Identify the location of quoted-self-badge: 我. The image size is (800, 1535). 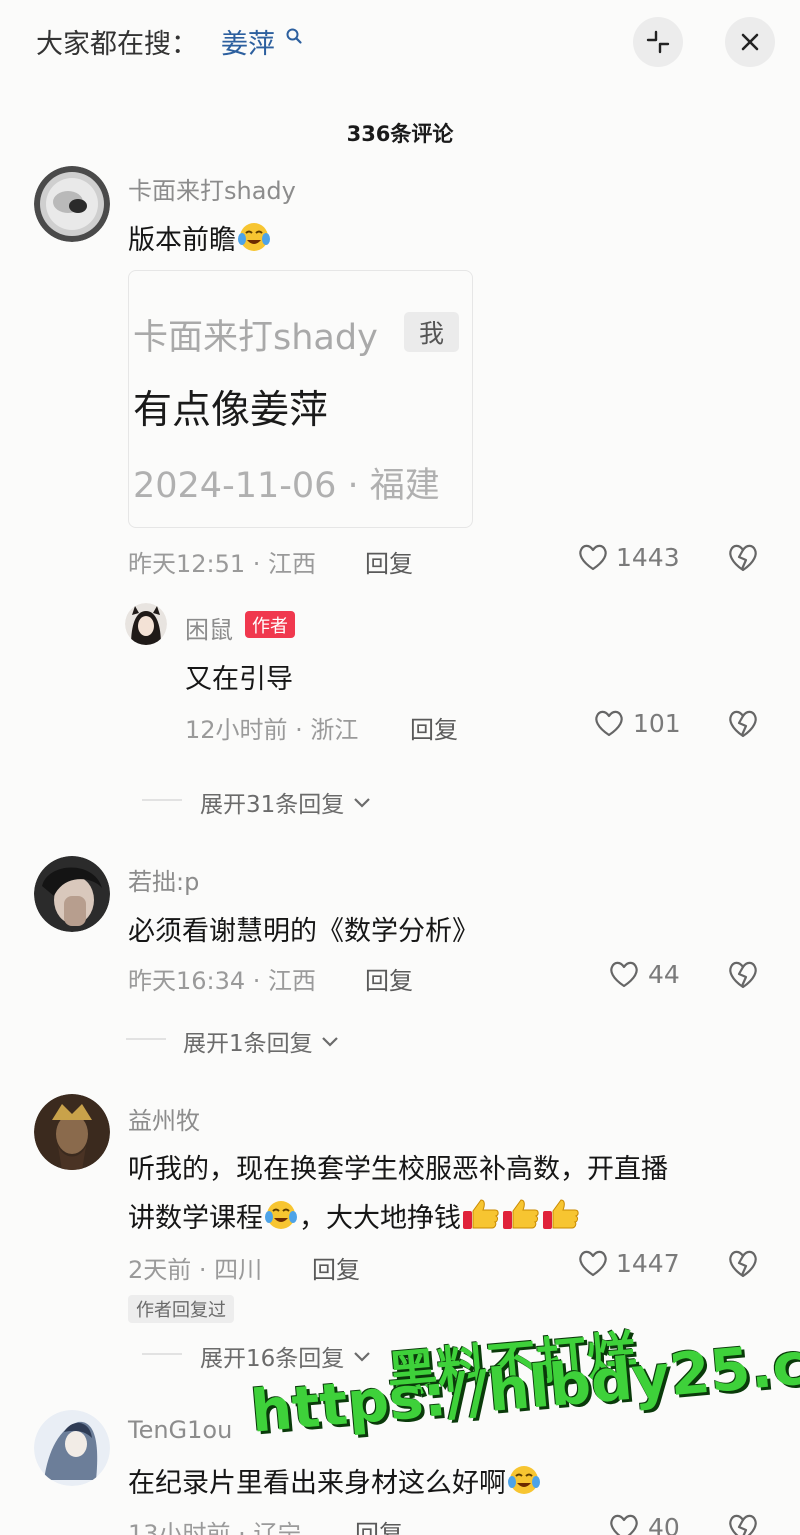
(431, 332).